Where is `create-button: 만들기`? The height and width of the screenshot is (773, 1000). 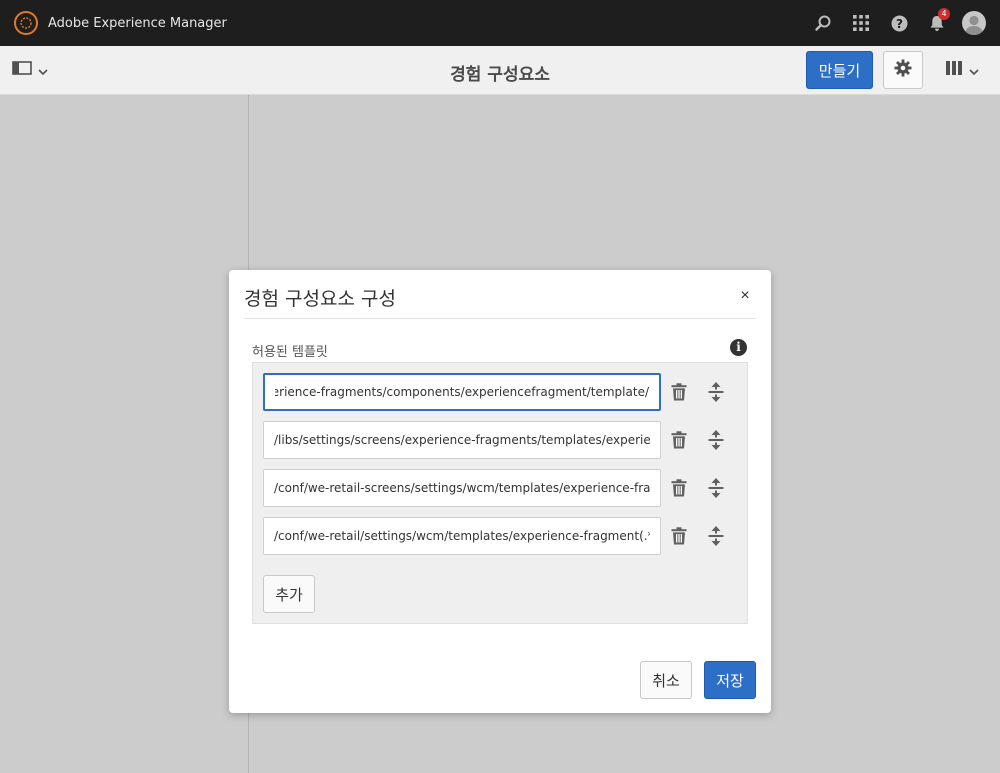 create-button: 만들기 is located at coordinates (839, 70).